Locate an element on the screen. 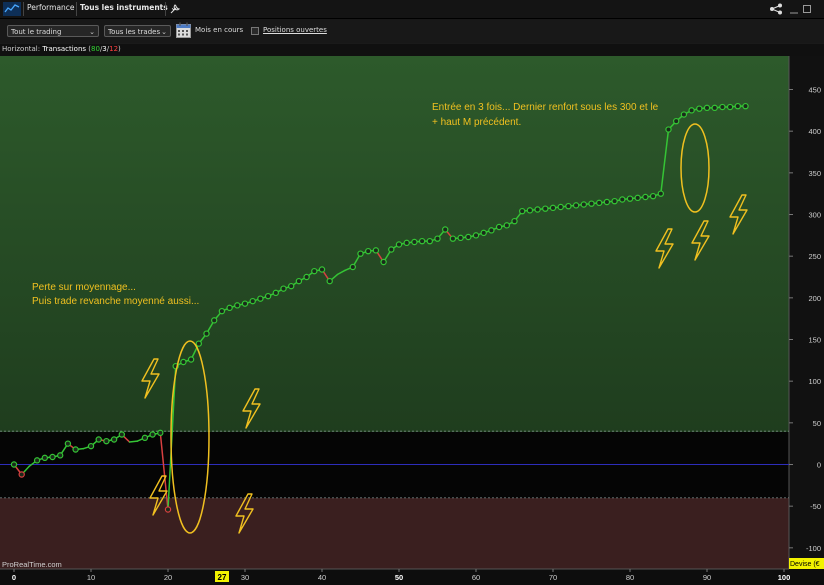 This screenshot has width=824, height=585. x-tick-label: 0 is located at coordinates (14, 577).